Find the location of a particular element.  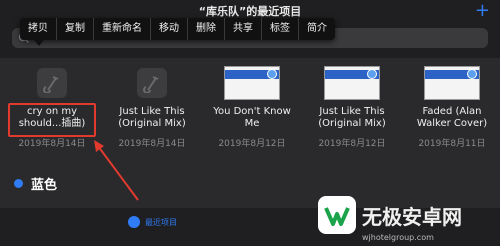

tag-color-icon is located at coordinates (18, 183).